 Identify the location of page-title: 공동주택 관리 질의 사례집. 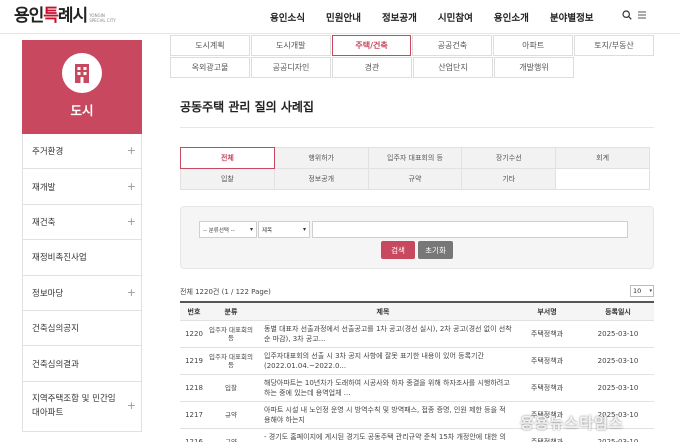
(247, 107).